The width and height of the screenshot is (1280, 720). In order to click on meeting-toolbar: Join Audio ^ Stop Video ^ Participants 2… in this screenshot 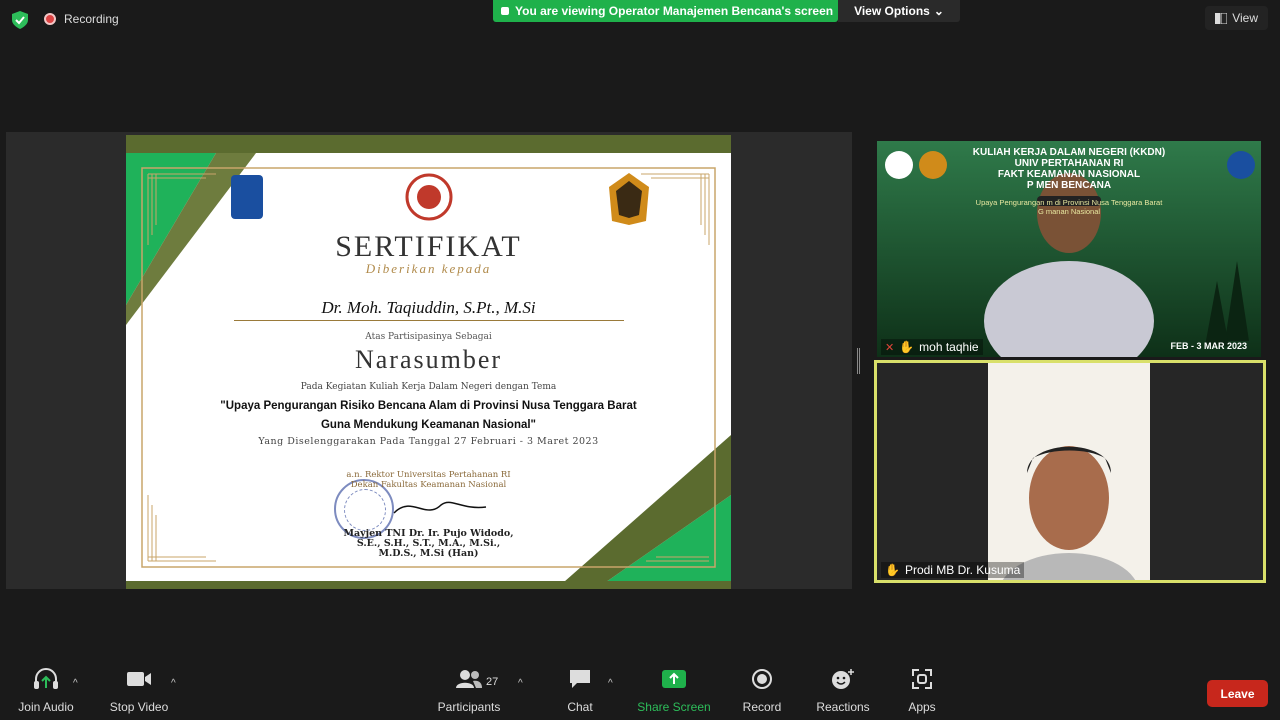, I will do `click(640, 692)`.